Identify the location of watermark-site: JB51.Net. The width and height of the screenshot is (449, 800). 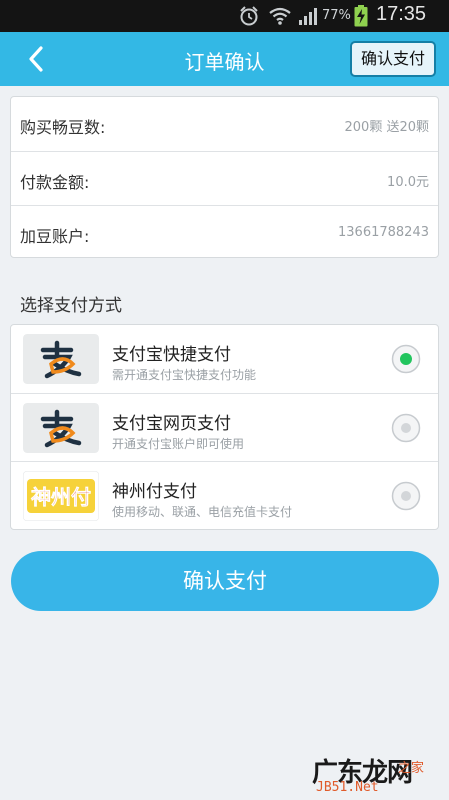
(347, 787).